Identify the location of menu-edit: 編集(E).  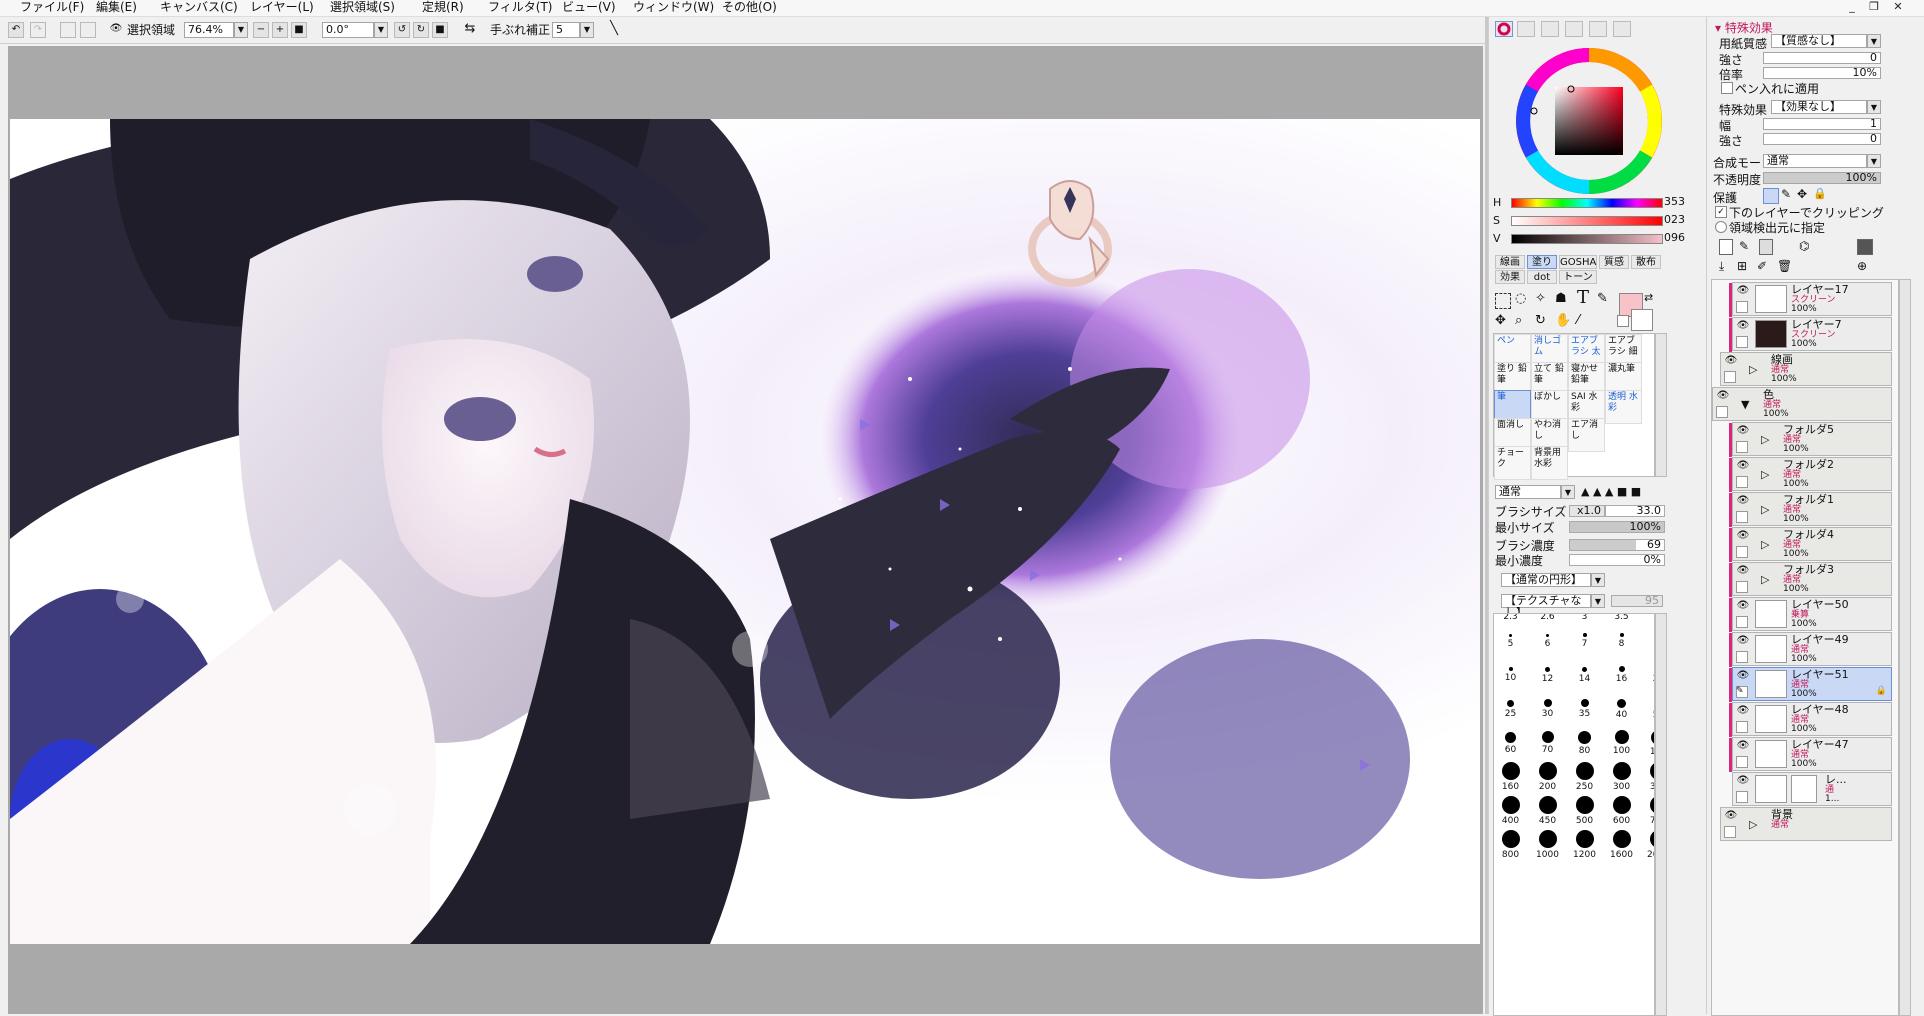
(116, 7).